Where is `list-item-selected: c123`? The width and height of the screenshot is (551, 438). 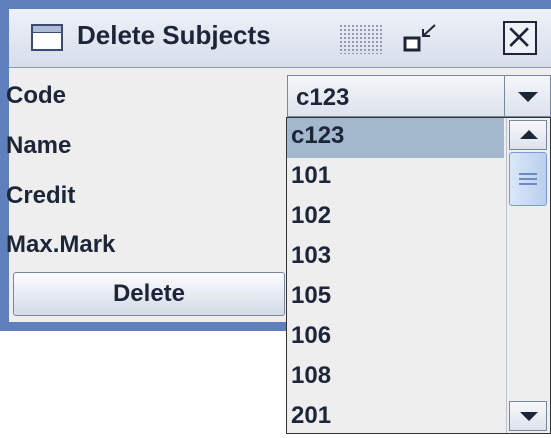 list-item-selected: c123 is located at coordinates (395, 138).